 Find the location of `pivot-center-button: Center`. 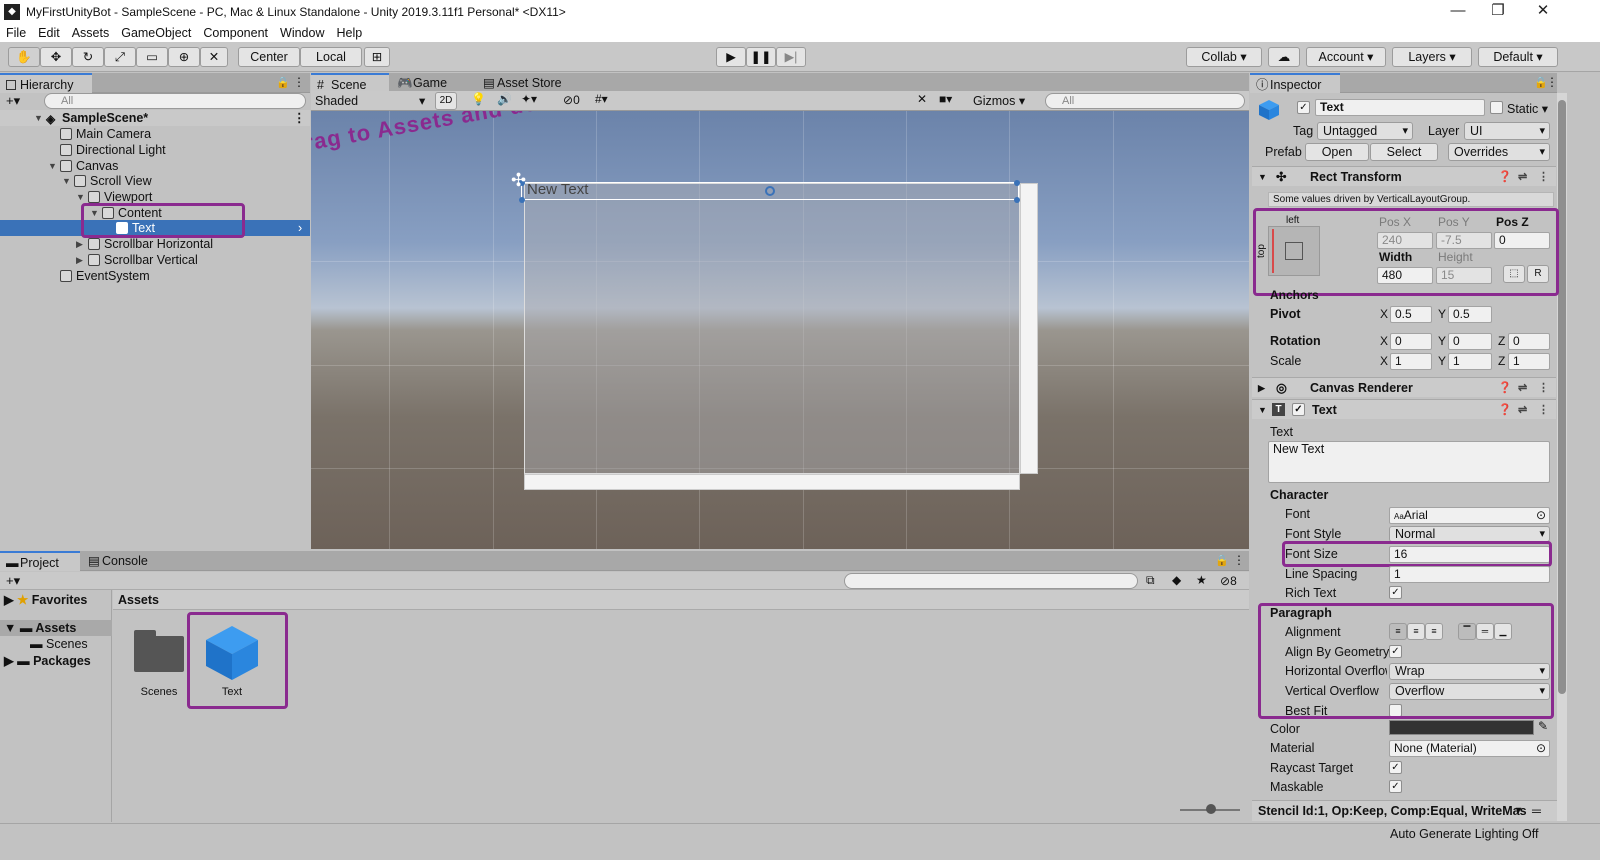

pivot-center-button: Center is located at coordinates (269, 57).